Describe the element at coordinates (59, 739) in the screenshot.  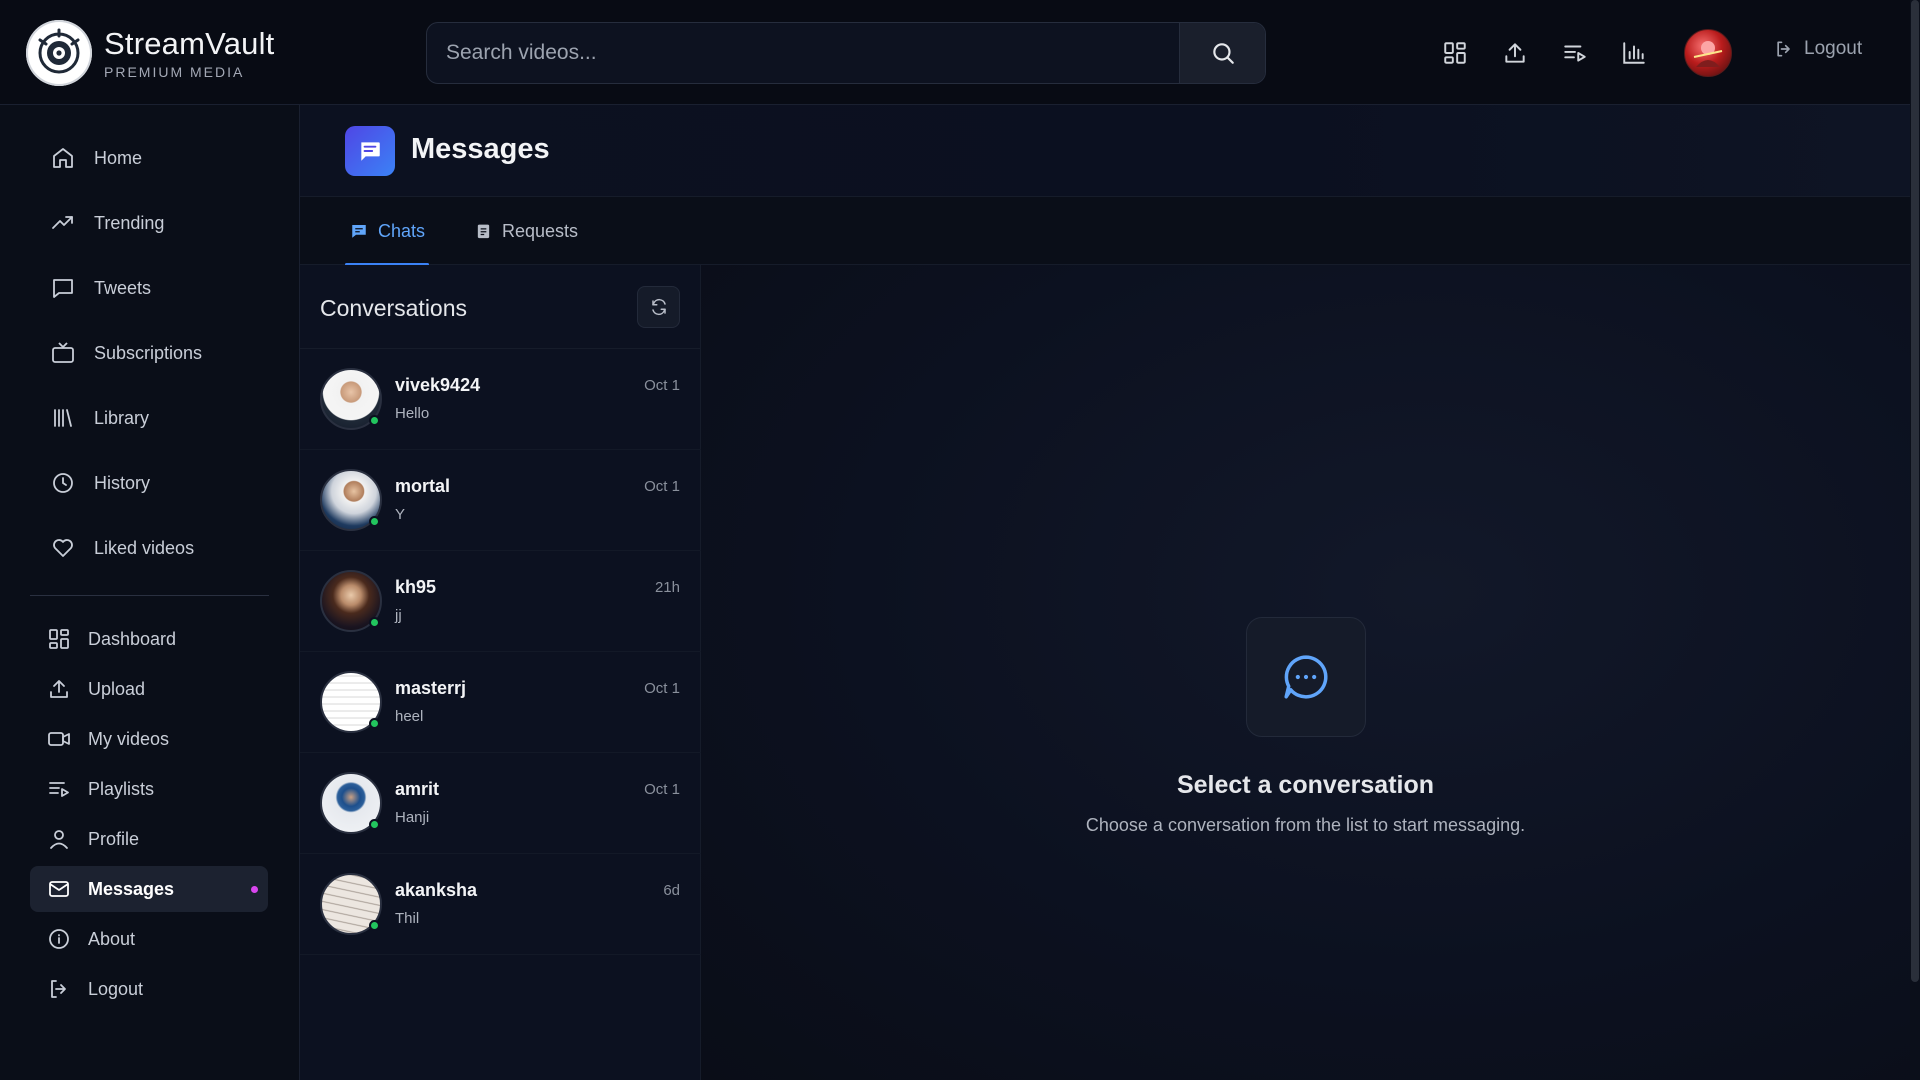
I see `video-icon` at that location.